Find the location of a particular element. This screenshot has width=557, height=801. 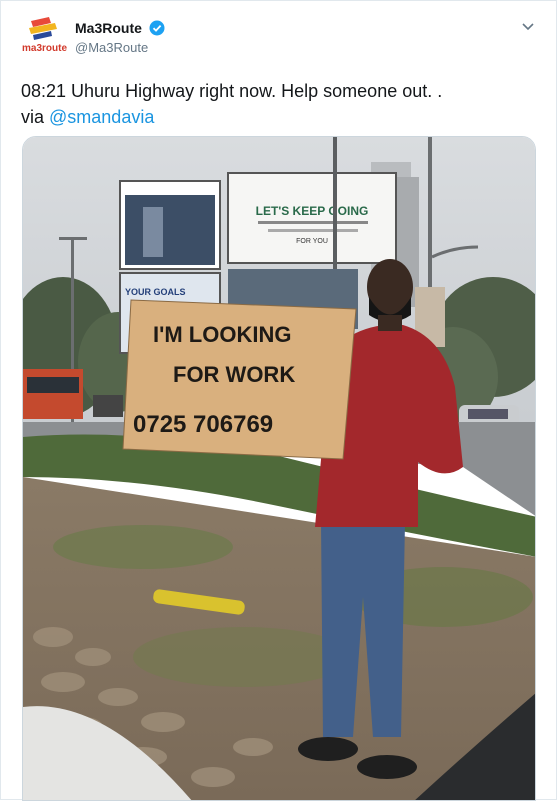

sign-line2: FOR WORK is located at coordinates (234, 374).